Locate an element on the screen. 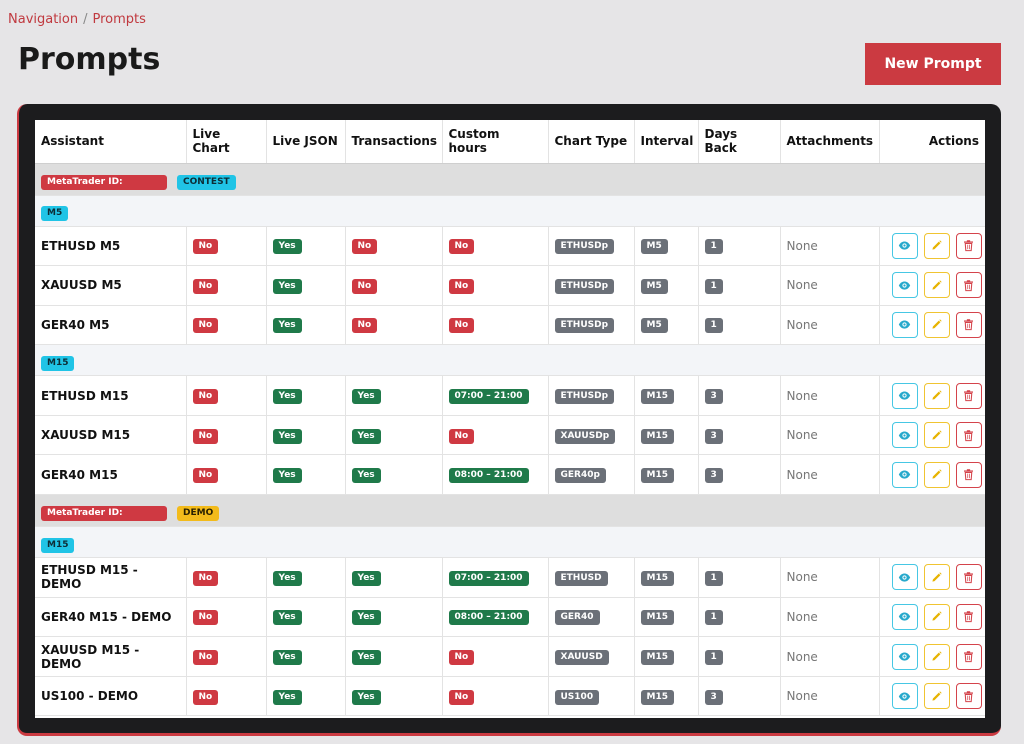 The height and width of the screenshot is (744, 1024). custom-hours-cell: 08:00 – 21:00 is located at coordinates (495, 475).